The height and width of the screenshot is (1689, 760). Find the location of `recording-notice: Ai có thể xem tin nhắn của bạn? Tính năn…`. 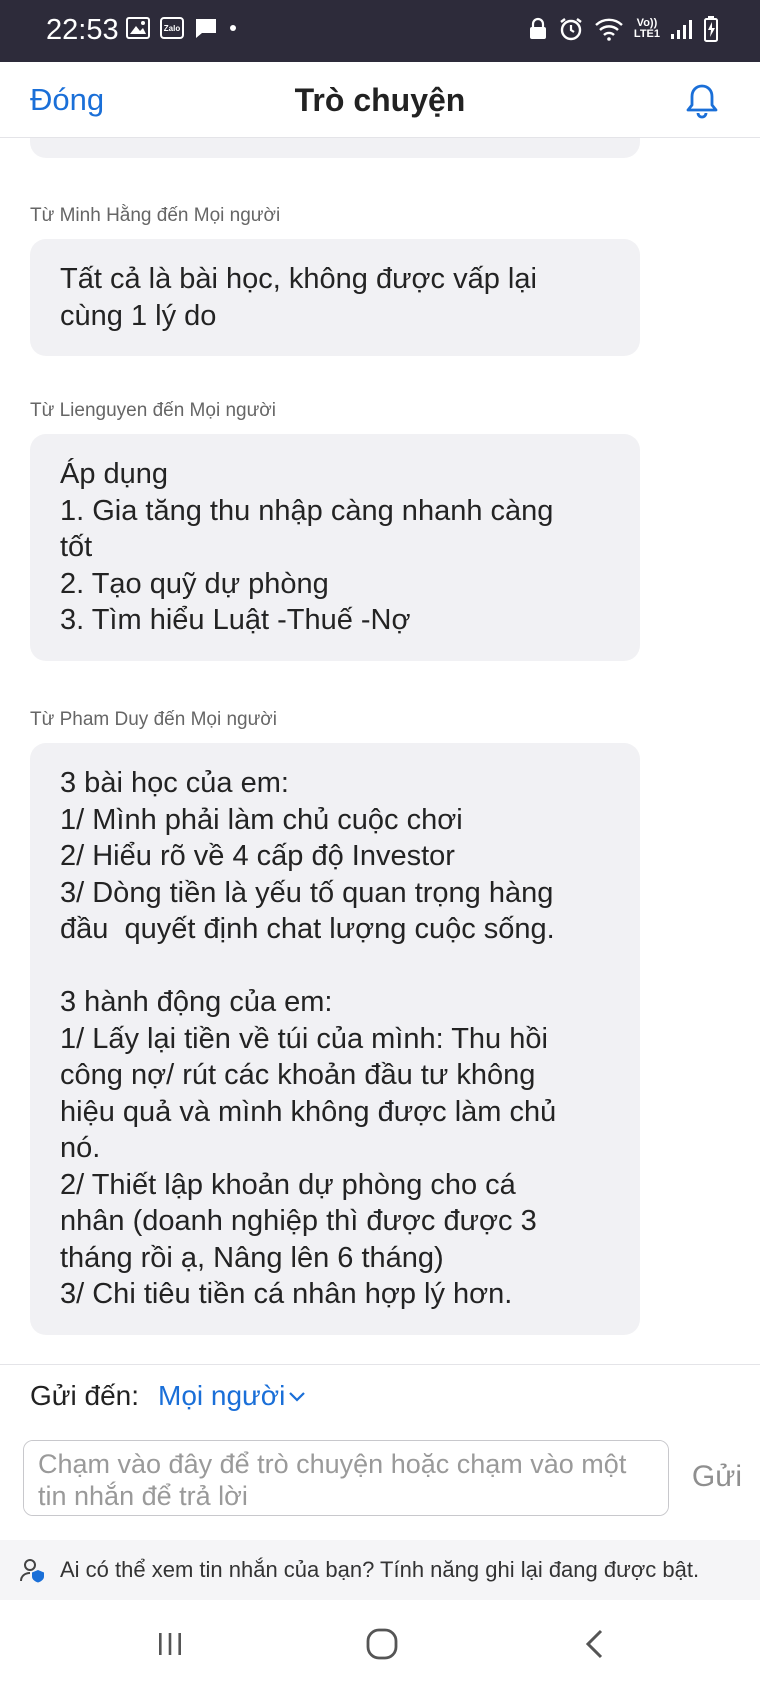

recording-notice: Ai có thể xem tin nhắn của bạn? Tính năn… is located at coordinates (380, 1570).